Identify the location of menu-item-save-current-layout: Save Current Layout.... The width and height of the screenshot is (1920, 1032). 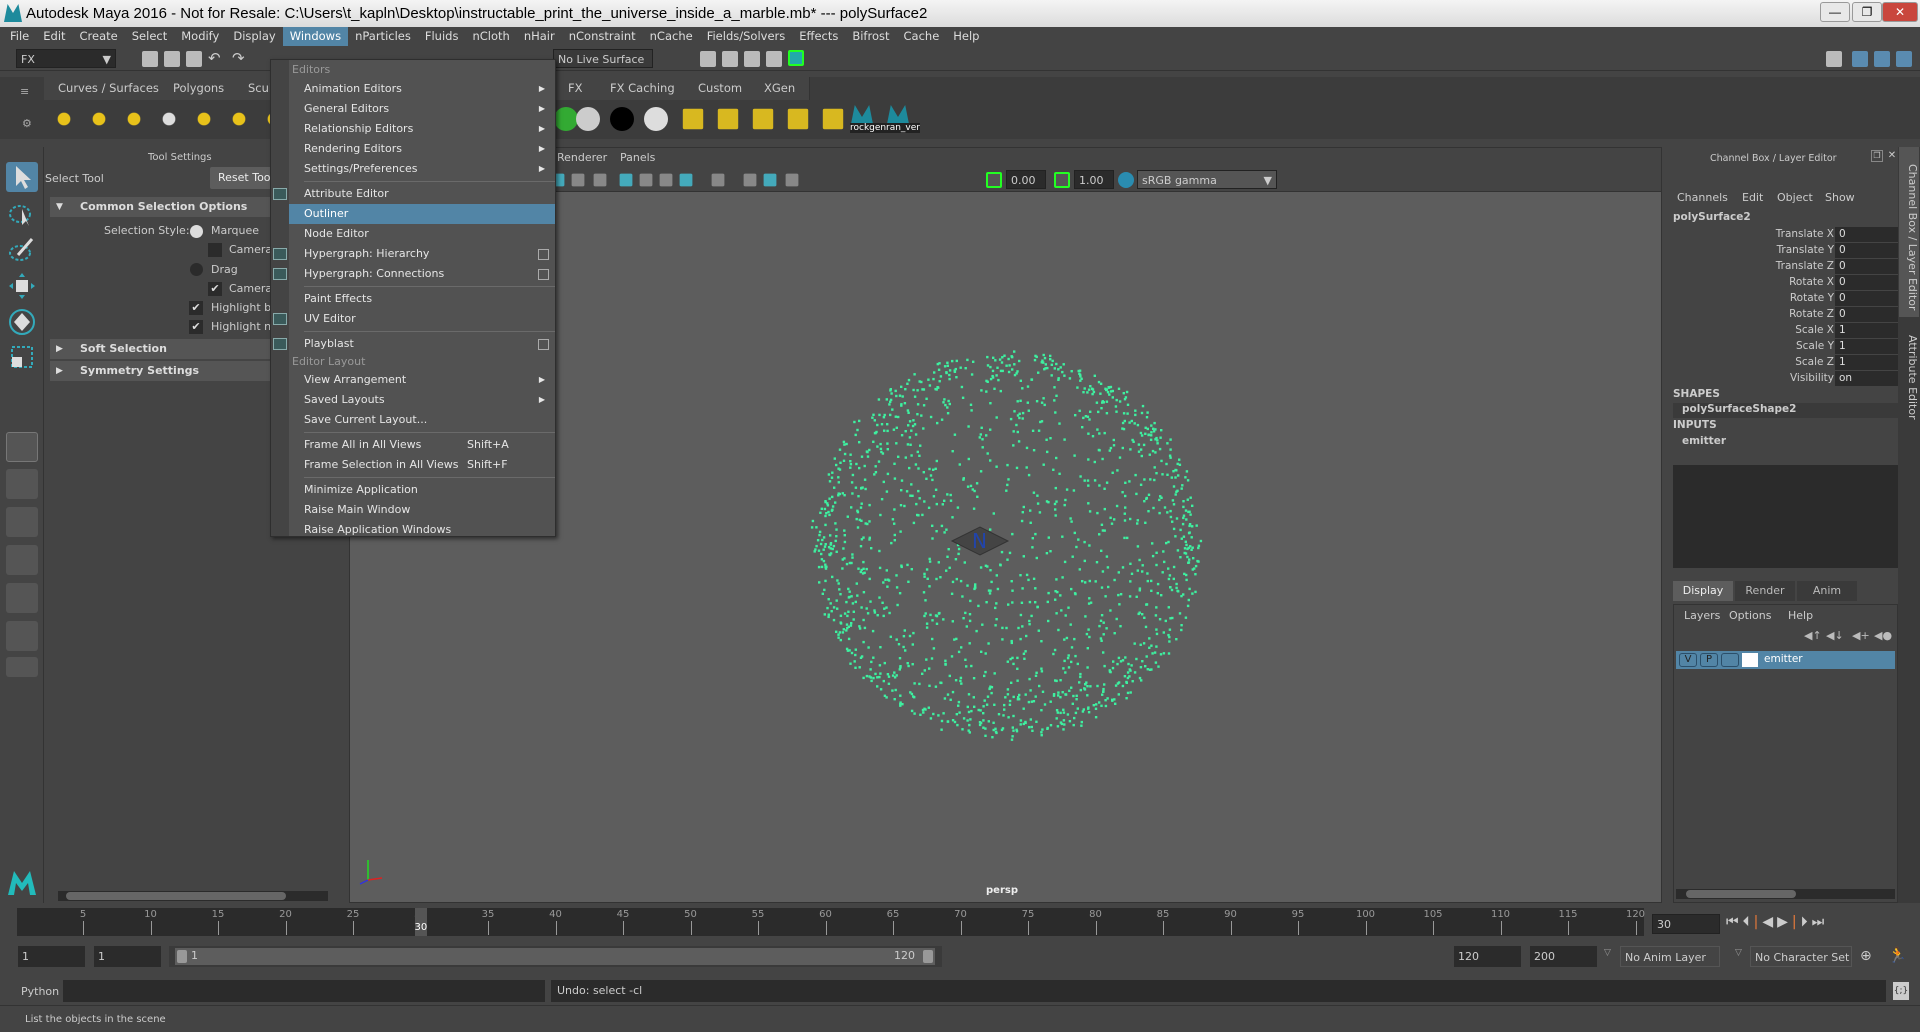
(422, 420).